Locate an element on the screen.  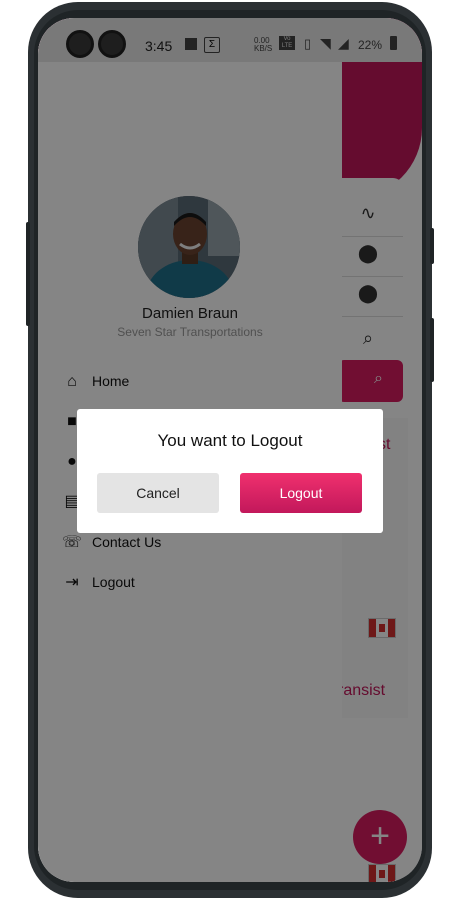
dialog-title: You want to Logout is located at coordinates (230, 440).